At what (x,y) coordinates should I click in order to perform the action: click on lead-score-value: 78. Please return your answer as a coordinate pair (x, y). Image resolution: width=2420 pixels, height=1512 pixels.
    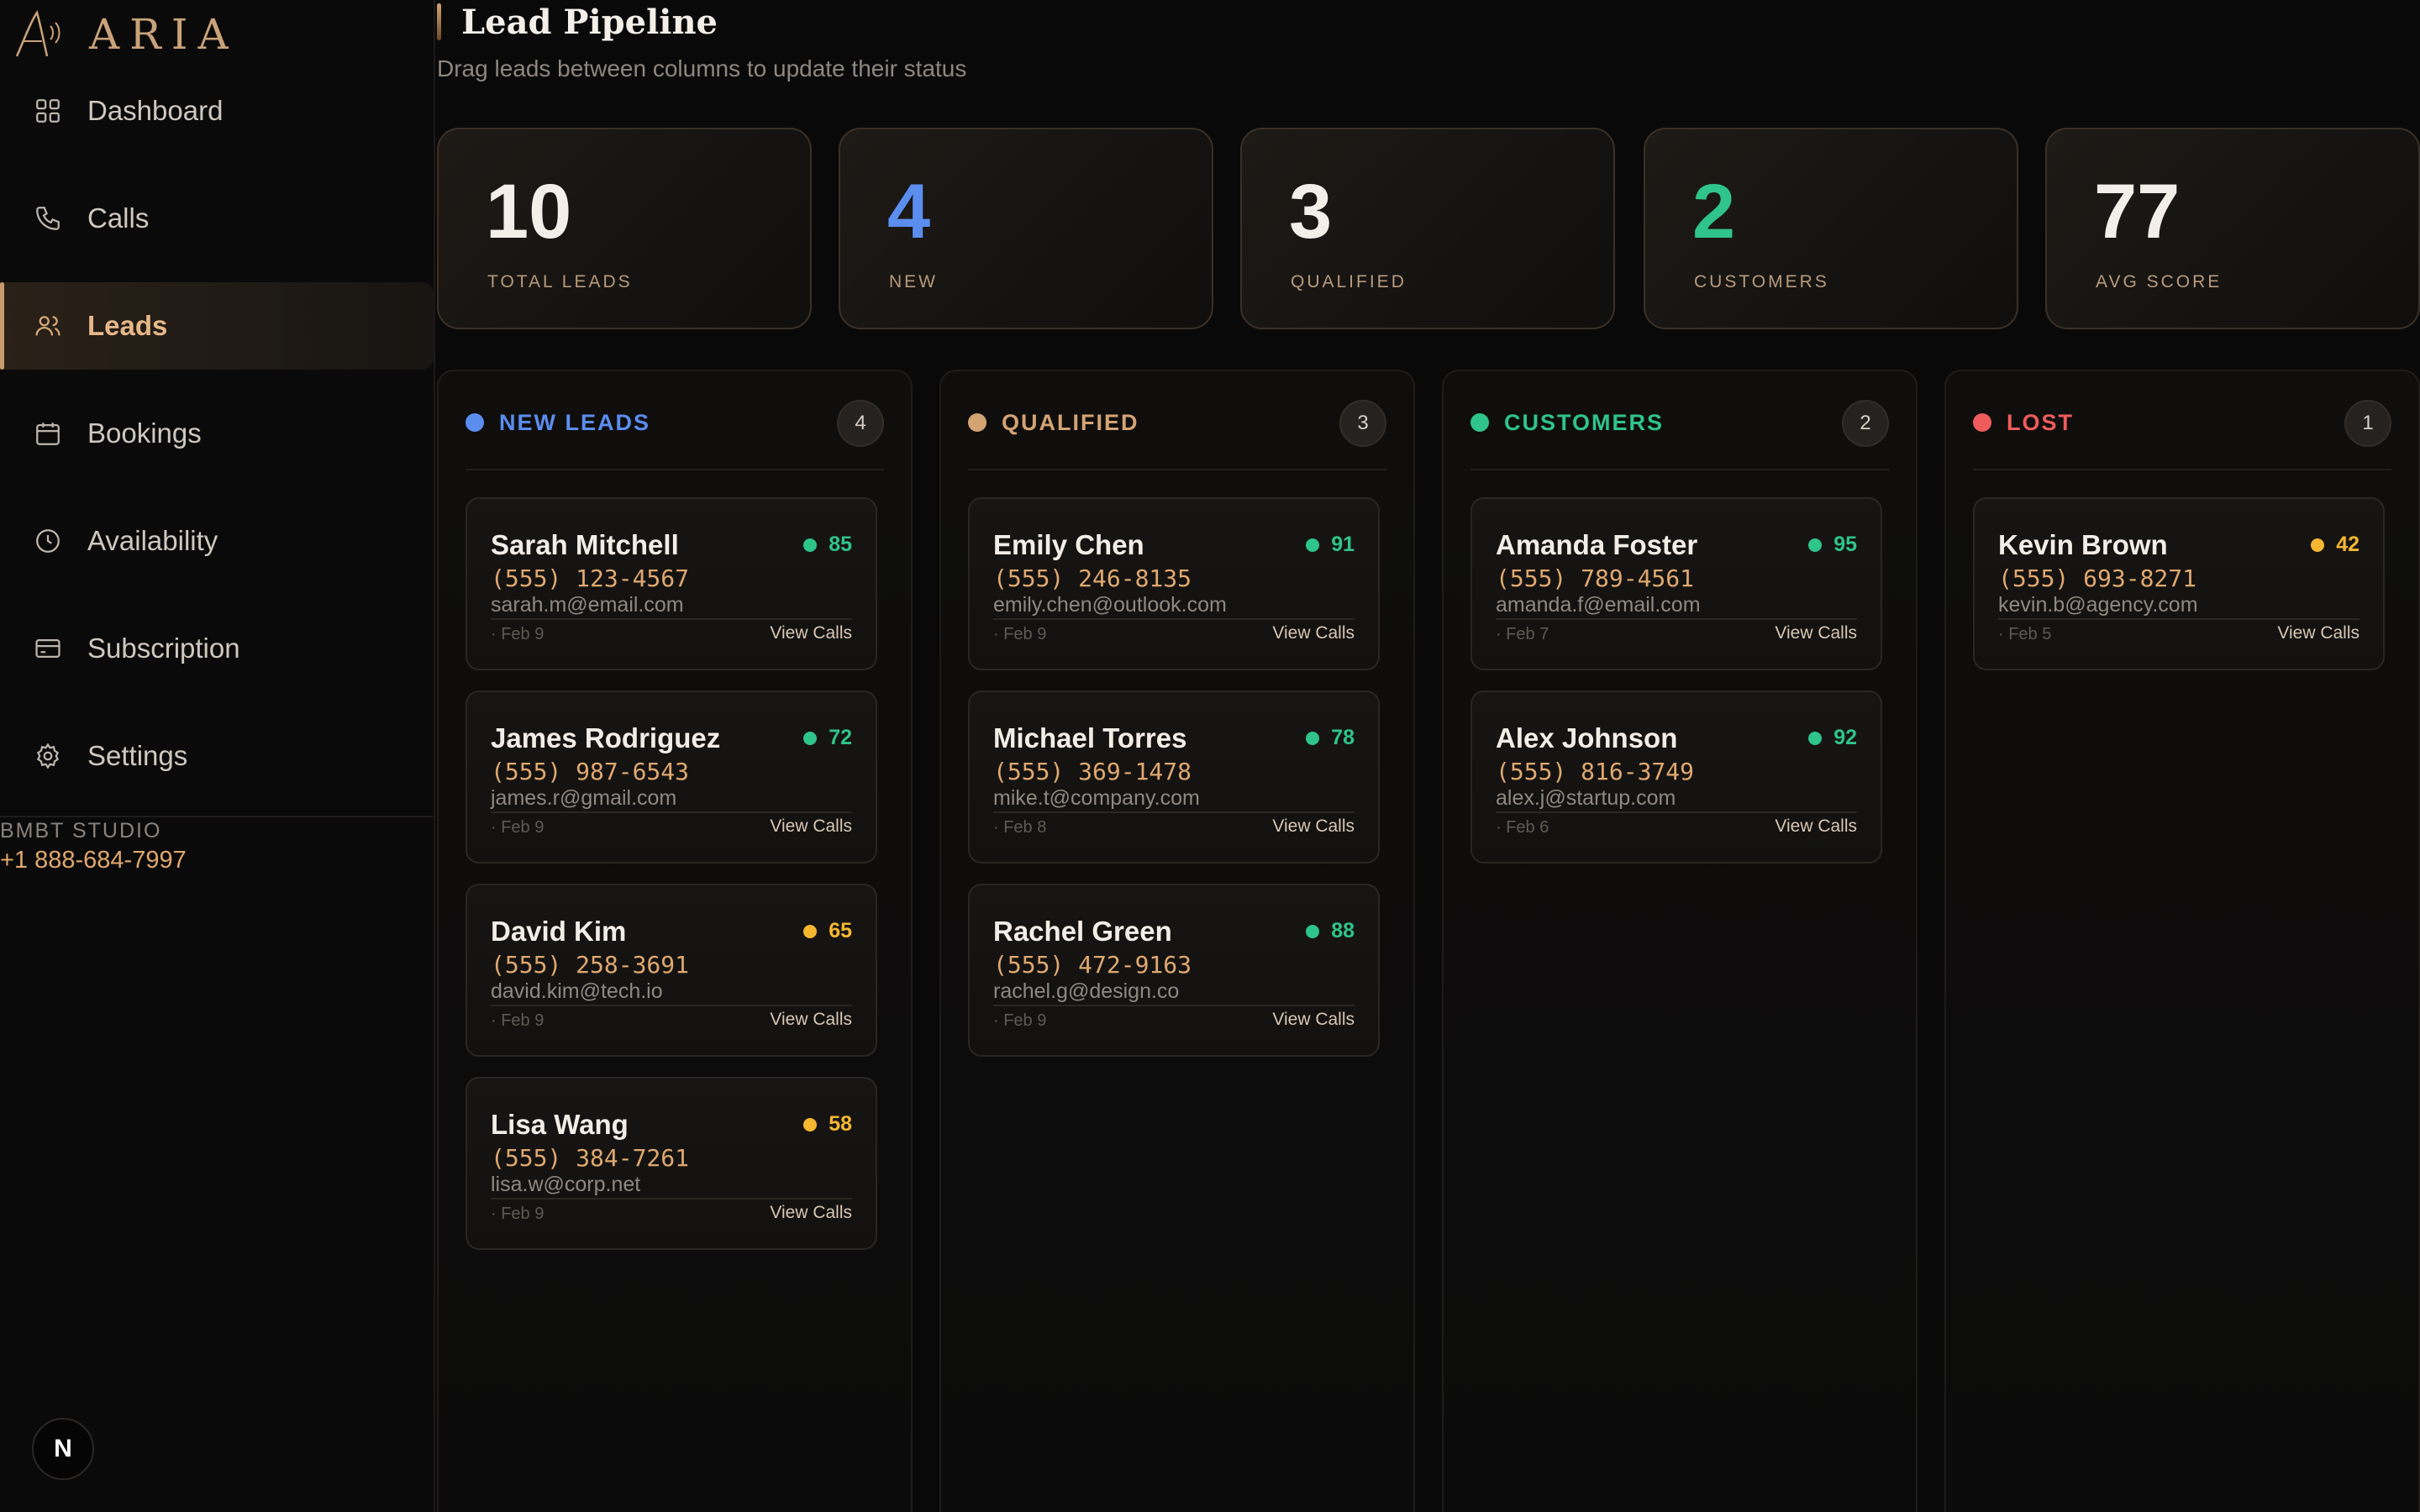
    Looking at the image, I should click on (1343, 737).